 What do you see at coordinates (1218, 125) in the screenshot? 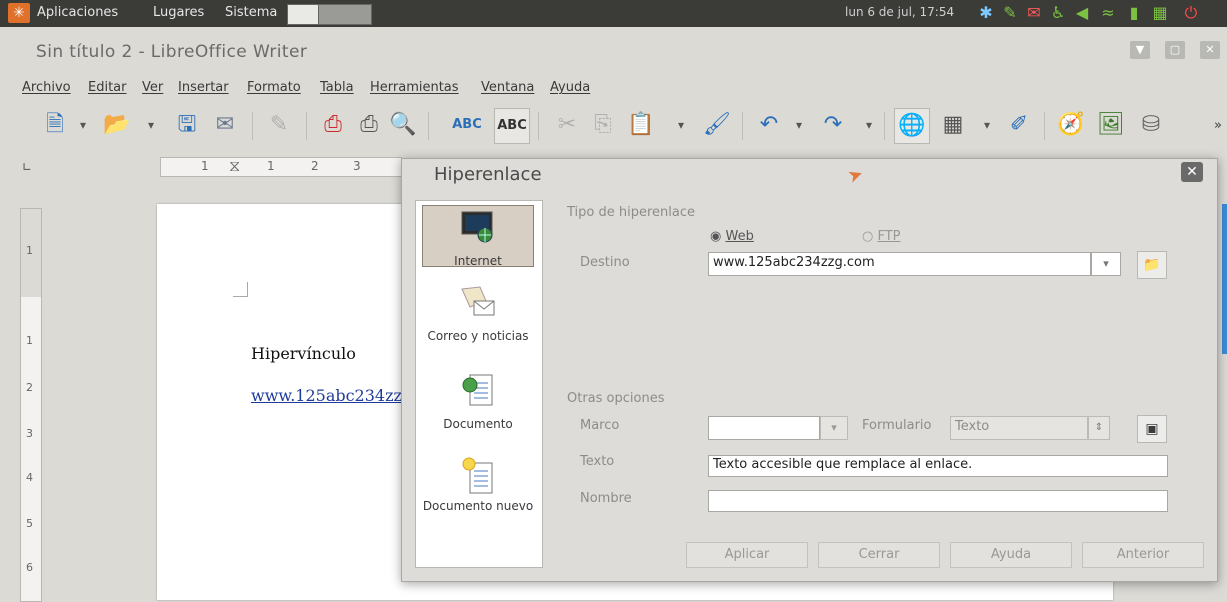
I see `toolbar-overflow-icon: »` at bounding box center [1218, 125].